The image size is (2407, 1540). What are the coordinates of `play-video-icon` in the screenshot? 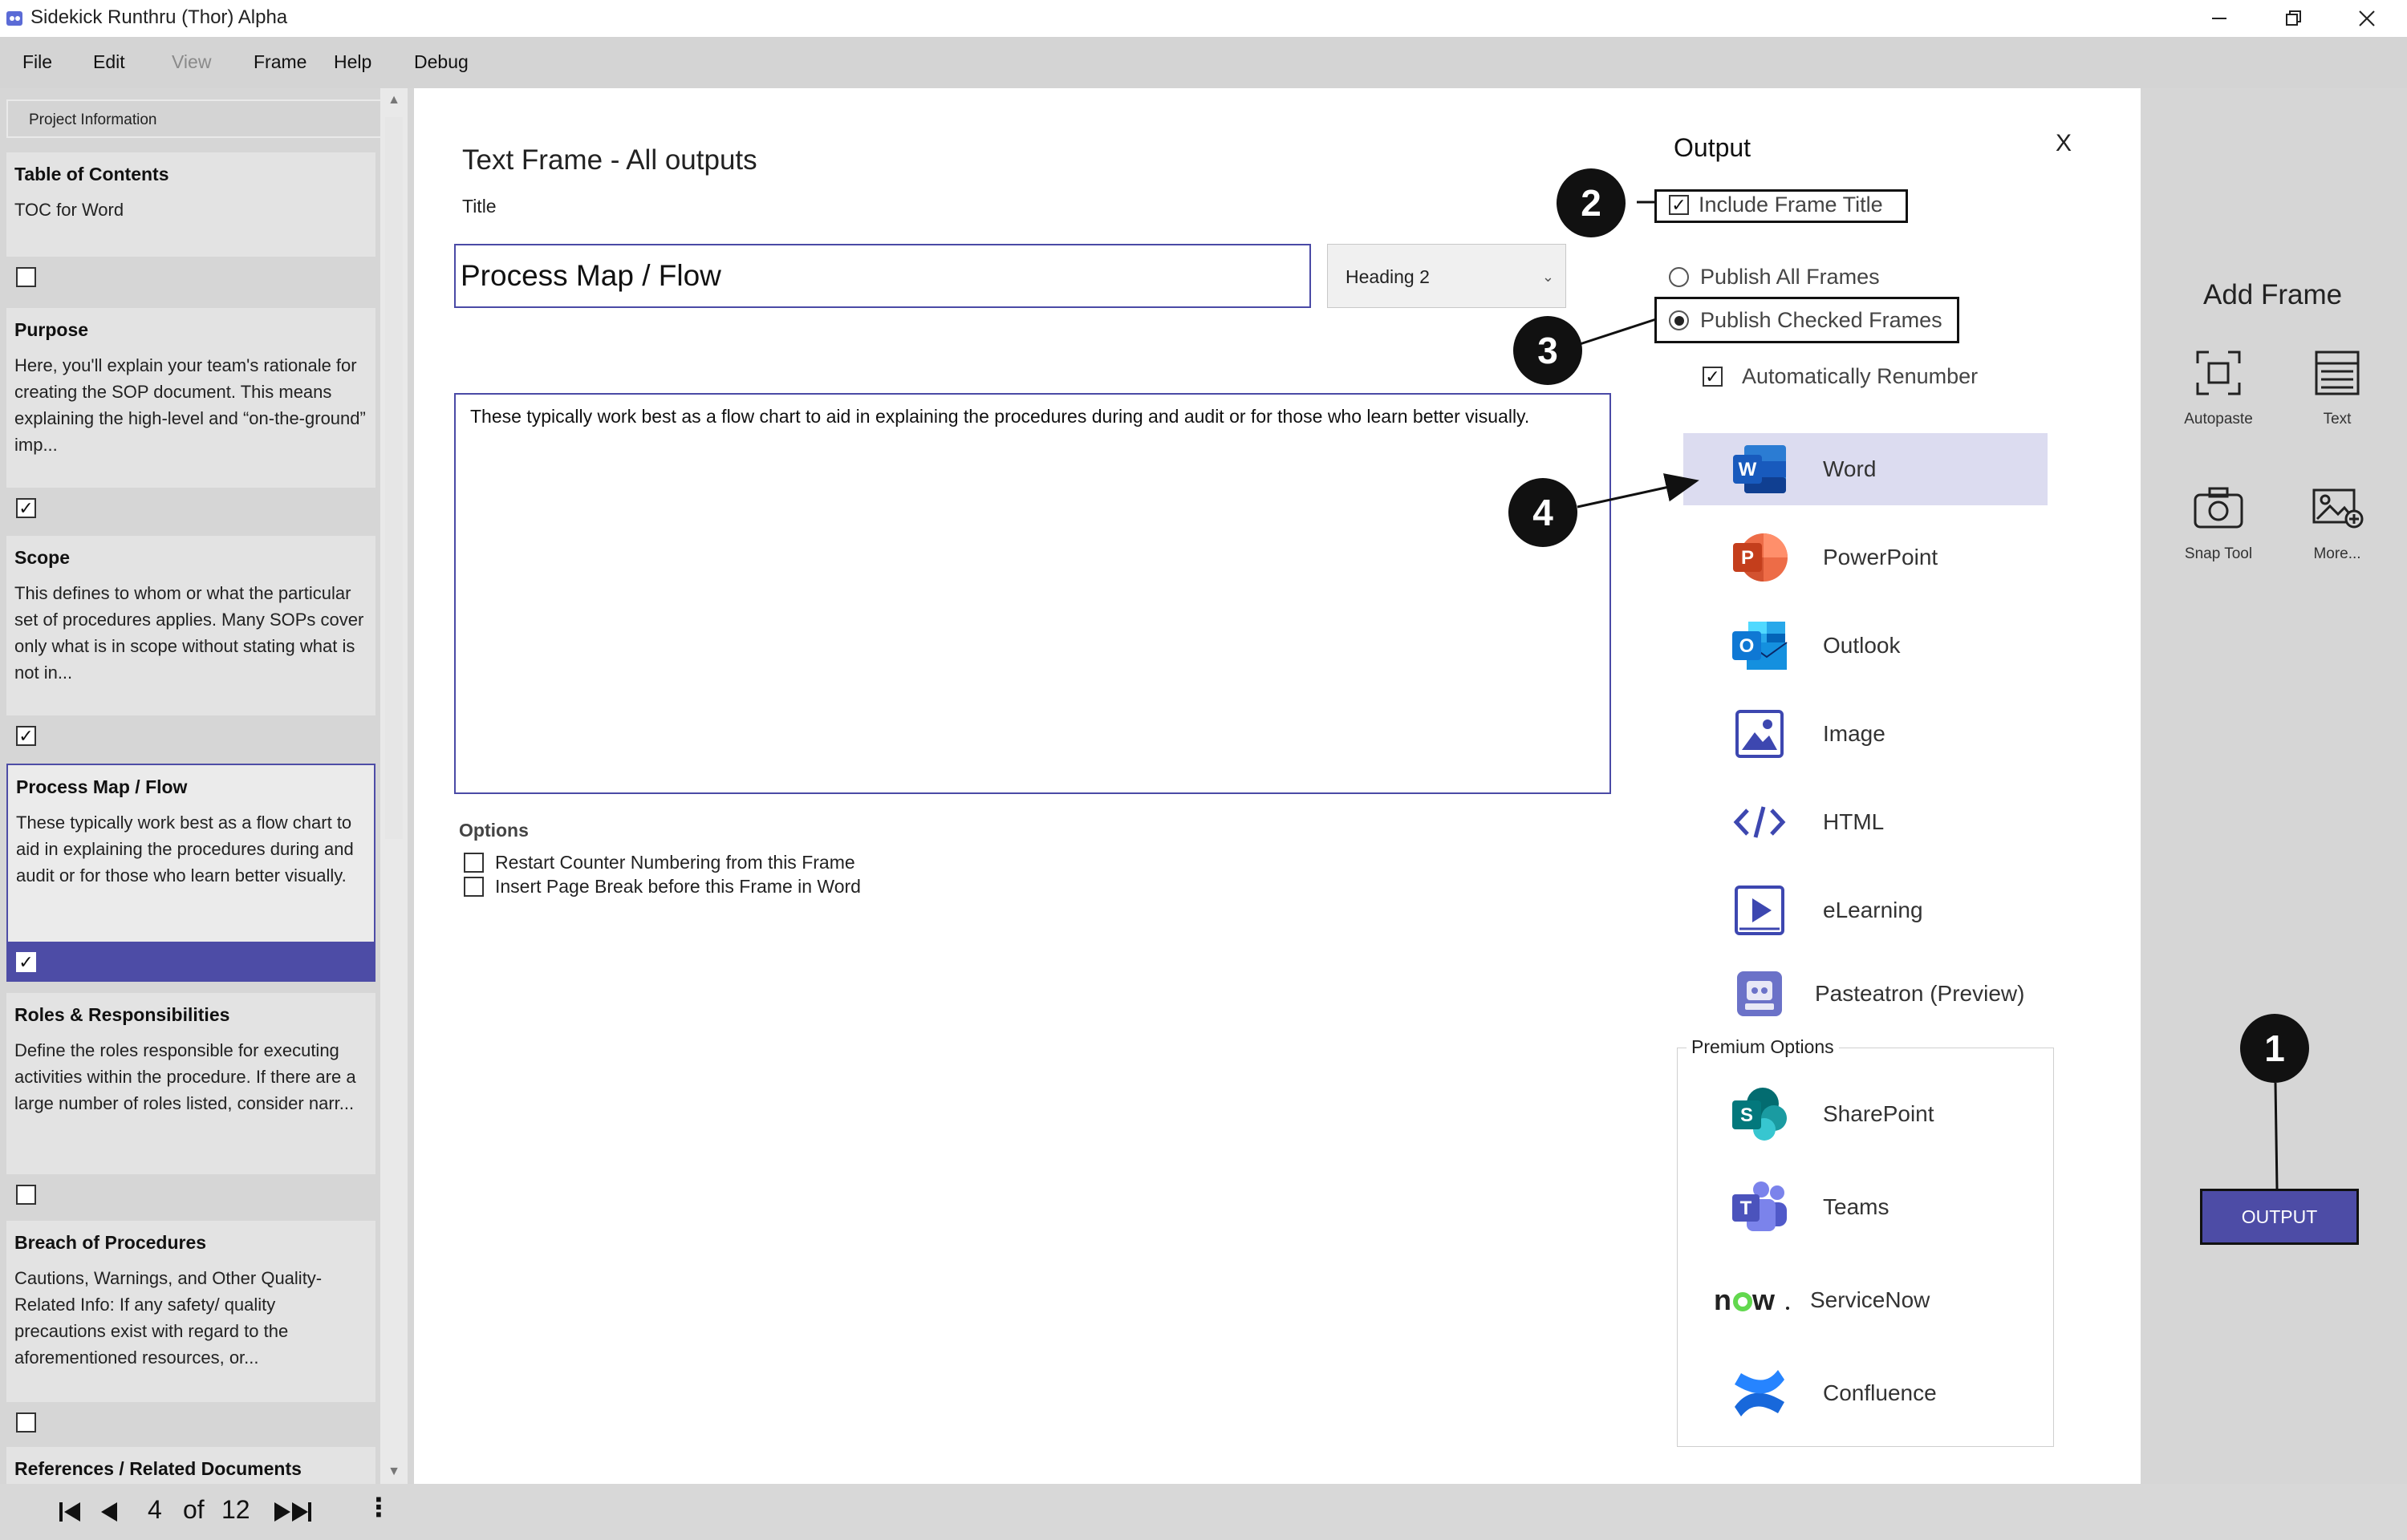 It's located at (1760, 910).